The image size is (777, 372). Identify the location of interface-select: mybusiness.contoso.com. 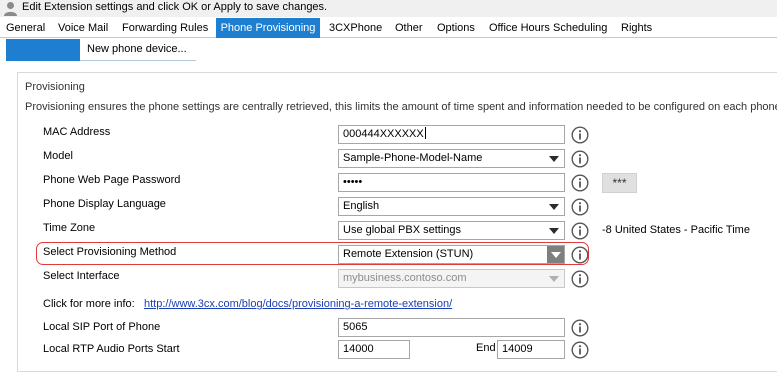
(451, 278).